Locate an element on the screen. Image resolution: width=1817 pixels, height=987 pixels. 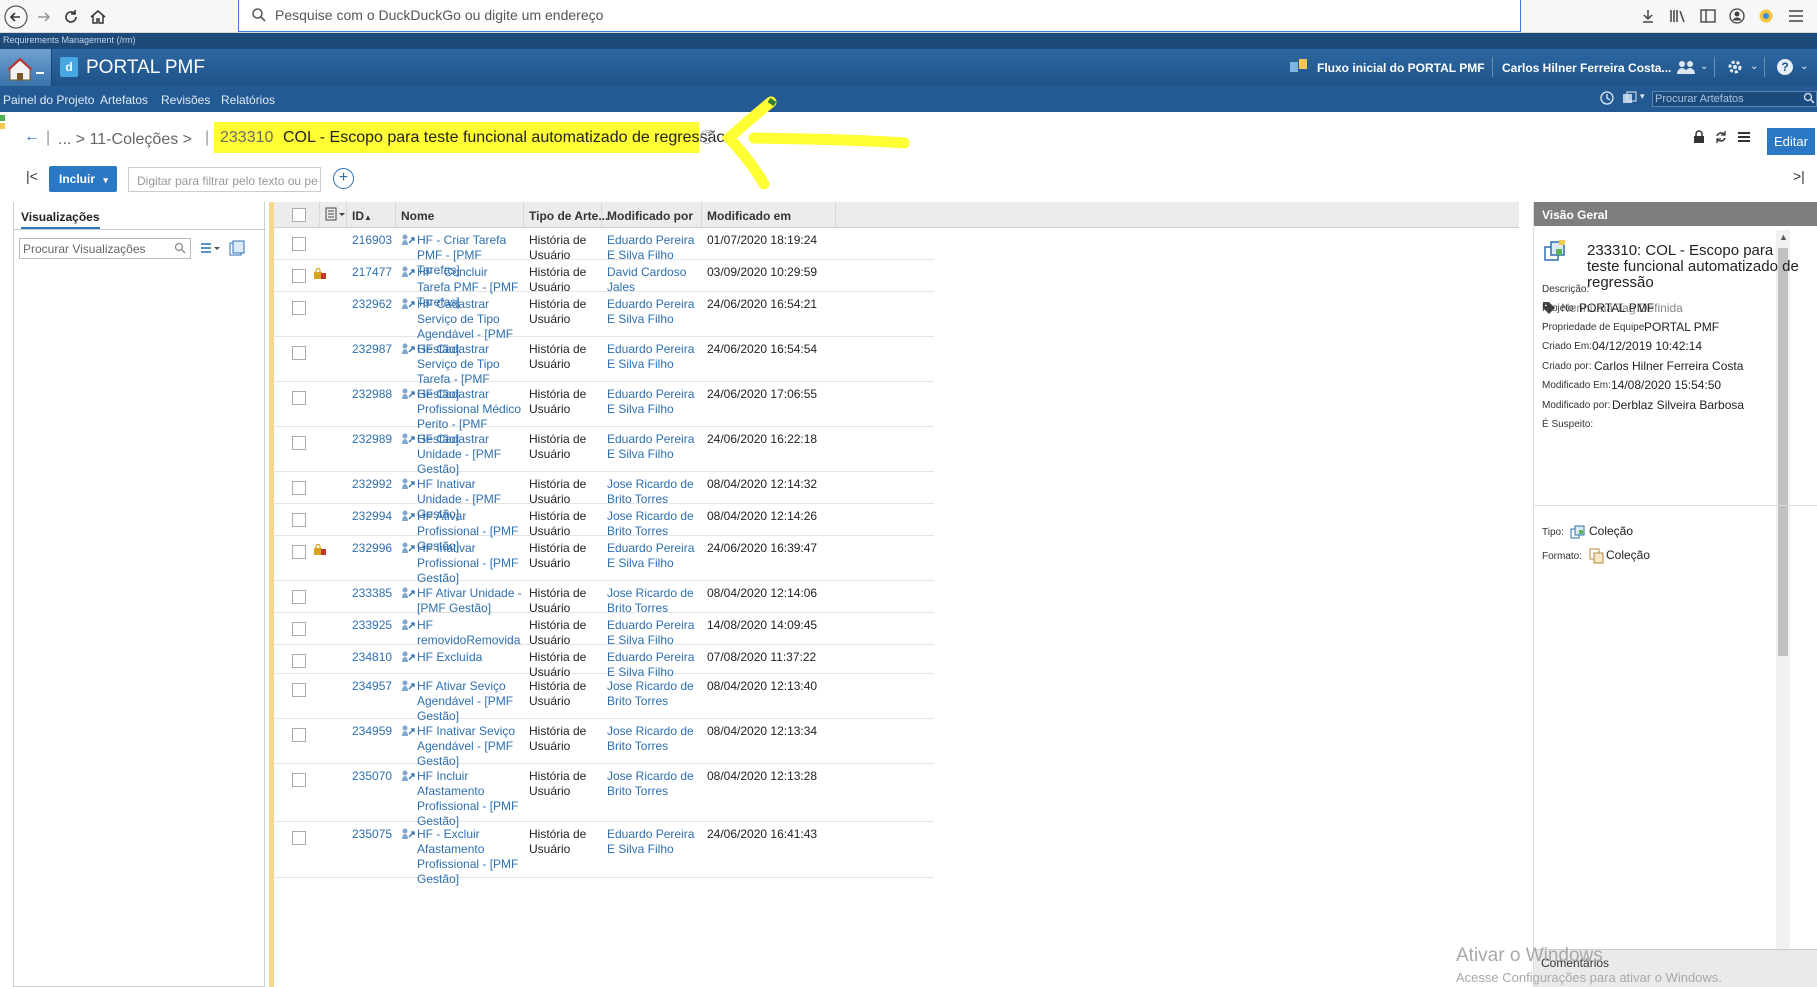
artifact-name-link: HF Cadastrar Unidade - [PMF Gestão] is located at coordinates (470, 454).